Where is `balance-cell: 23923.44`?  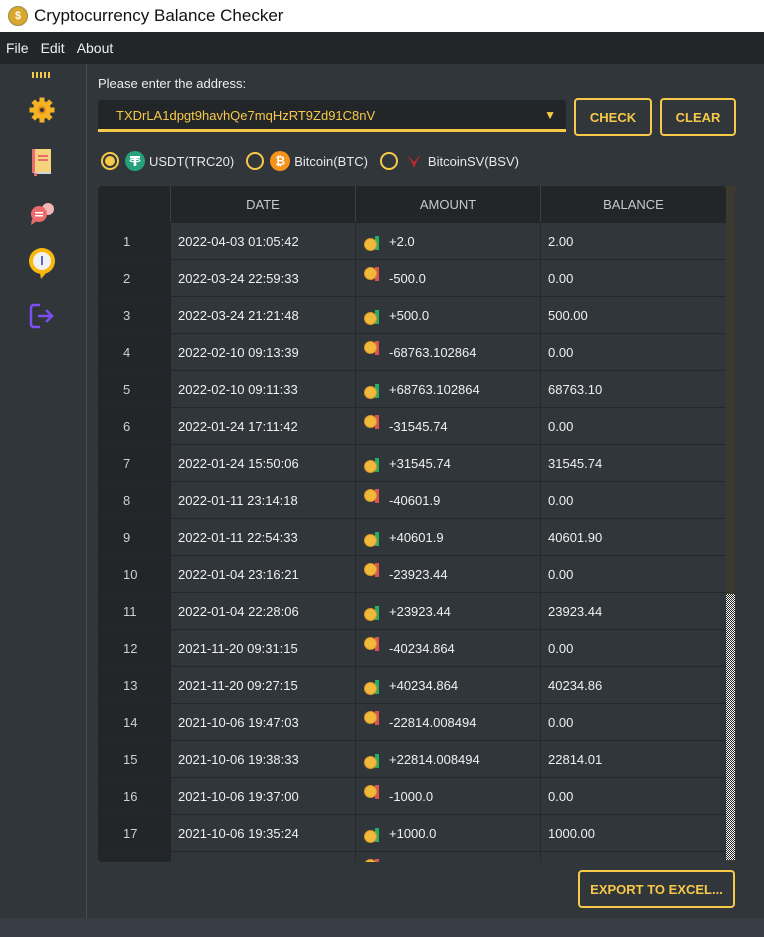
balance-cell: 23923.44 is located at coordinates (633, 611).